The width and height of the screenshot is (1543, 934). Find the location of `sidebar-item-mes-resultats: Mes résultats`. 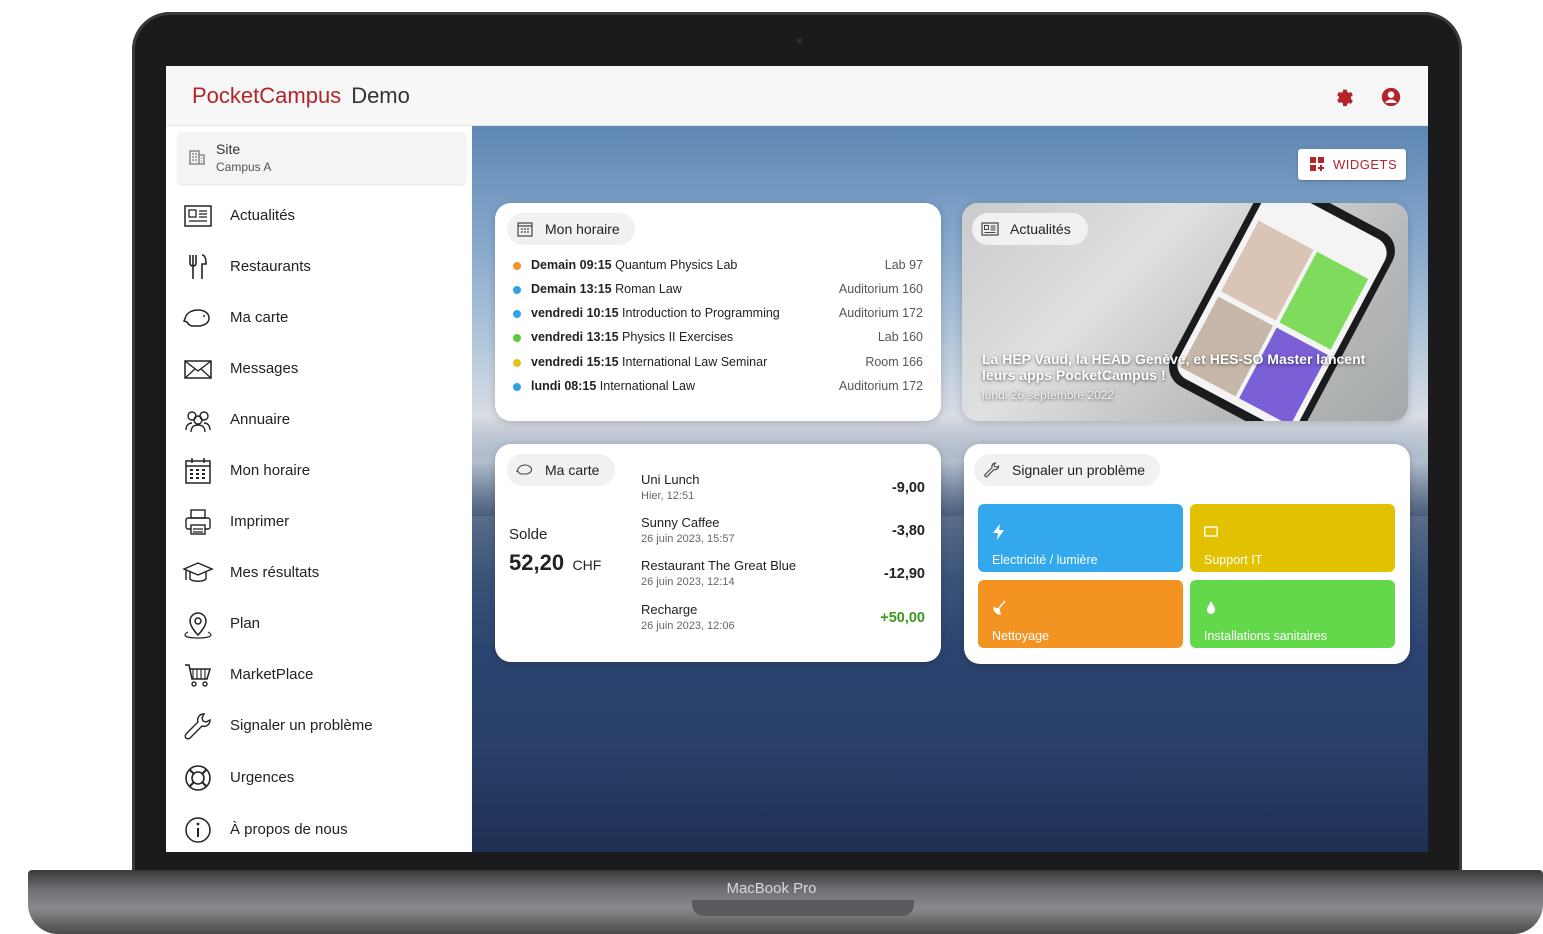

sidebar-item-mes-resultats: Mes résultats is located at coordinates (319, 573).